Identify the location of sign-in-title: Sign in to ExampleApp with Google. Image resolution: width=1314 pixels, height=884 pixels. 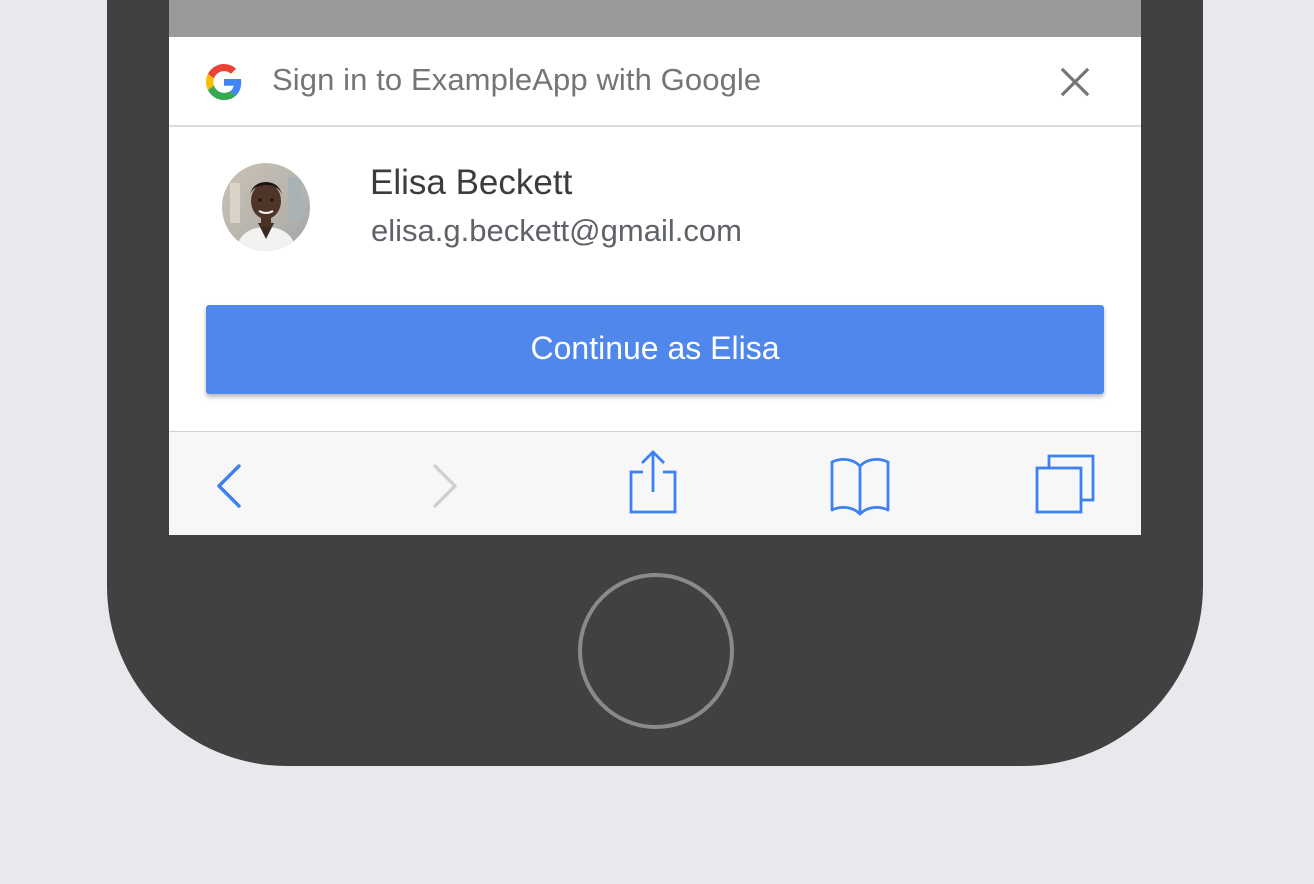
(517, 79).